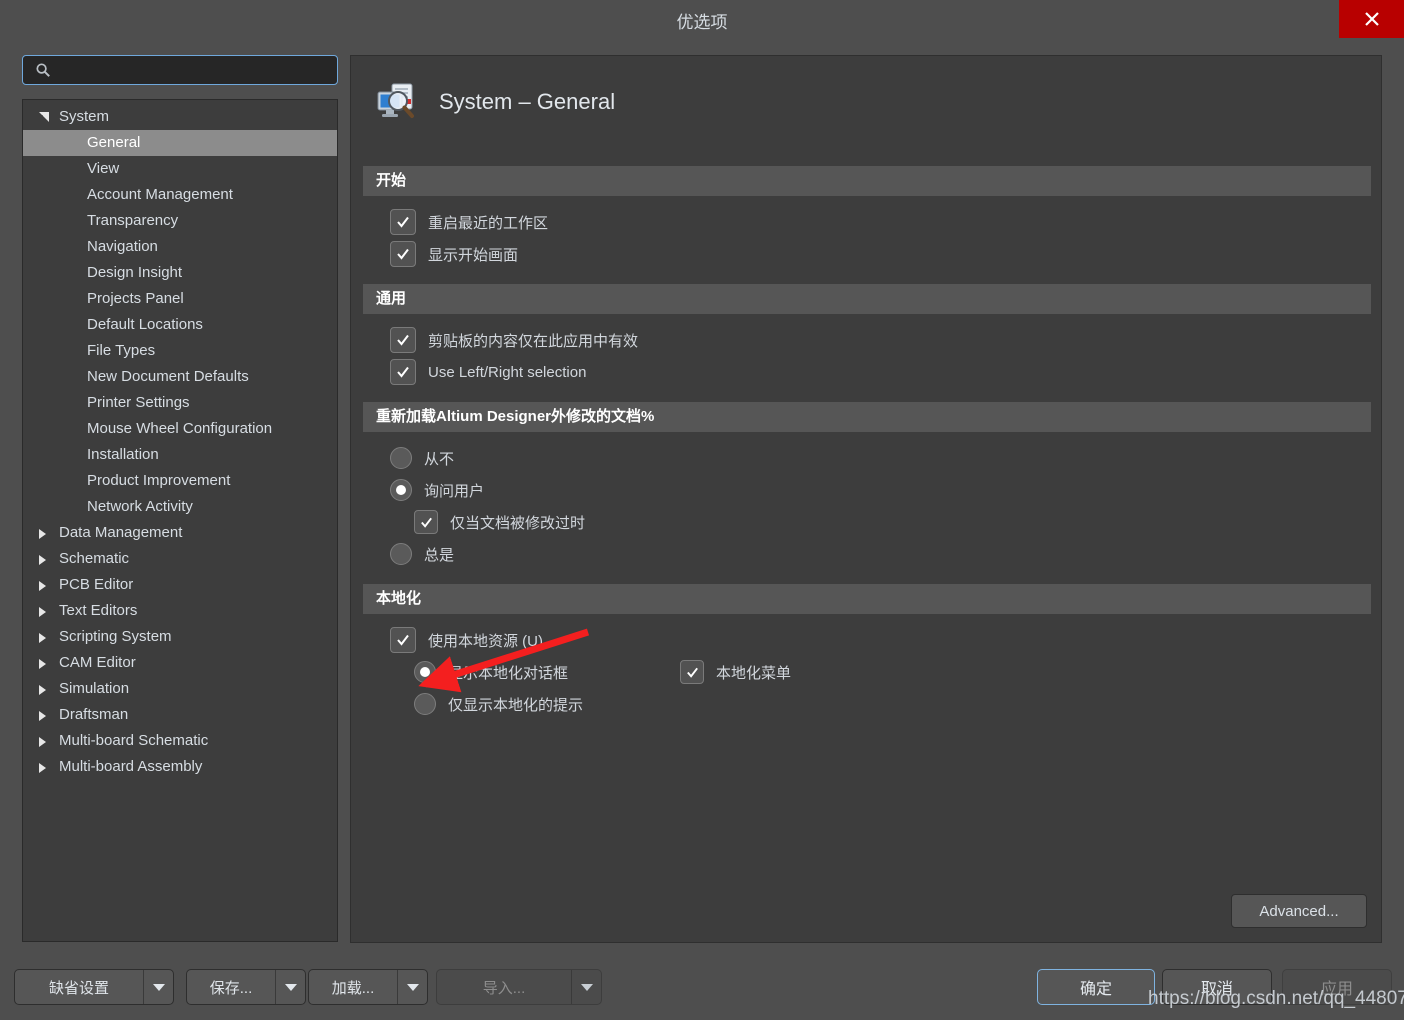 Image resolution: width=1404 pixels, height=1020 pixels. Describe the element at coordinates (880, 340) in the screenshot. I see `checkbox-row-clipboard-scope: 剪贴板的内容仅在此应用中有效` at that location.